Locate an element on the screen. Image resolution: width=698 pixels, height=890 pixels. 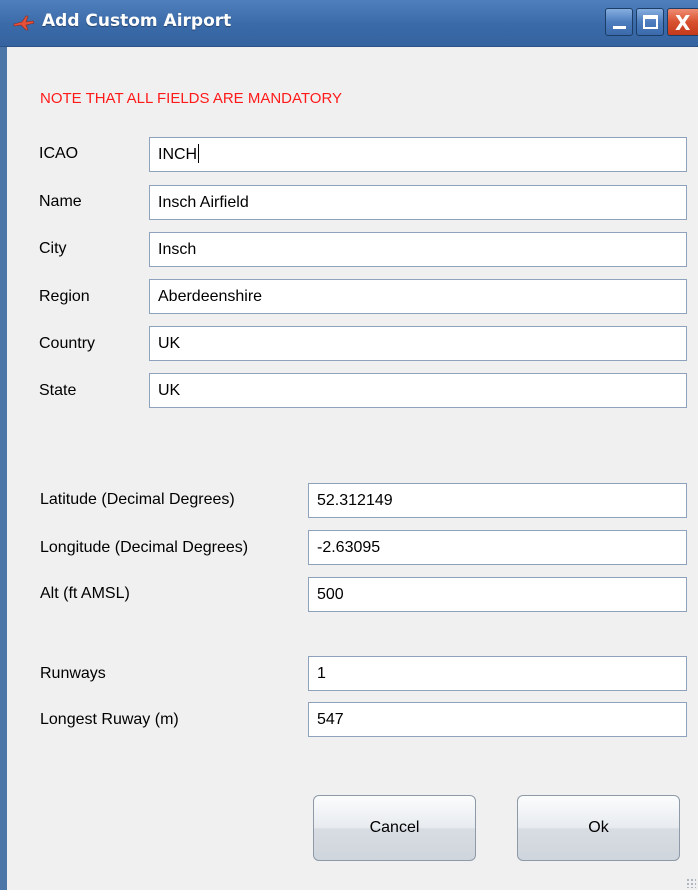
icao-input: INCH is located at coordinates (418, 154).